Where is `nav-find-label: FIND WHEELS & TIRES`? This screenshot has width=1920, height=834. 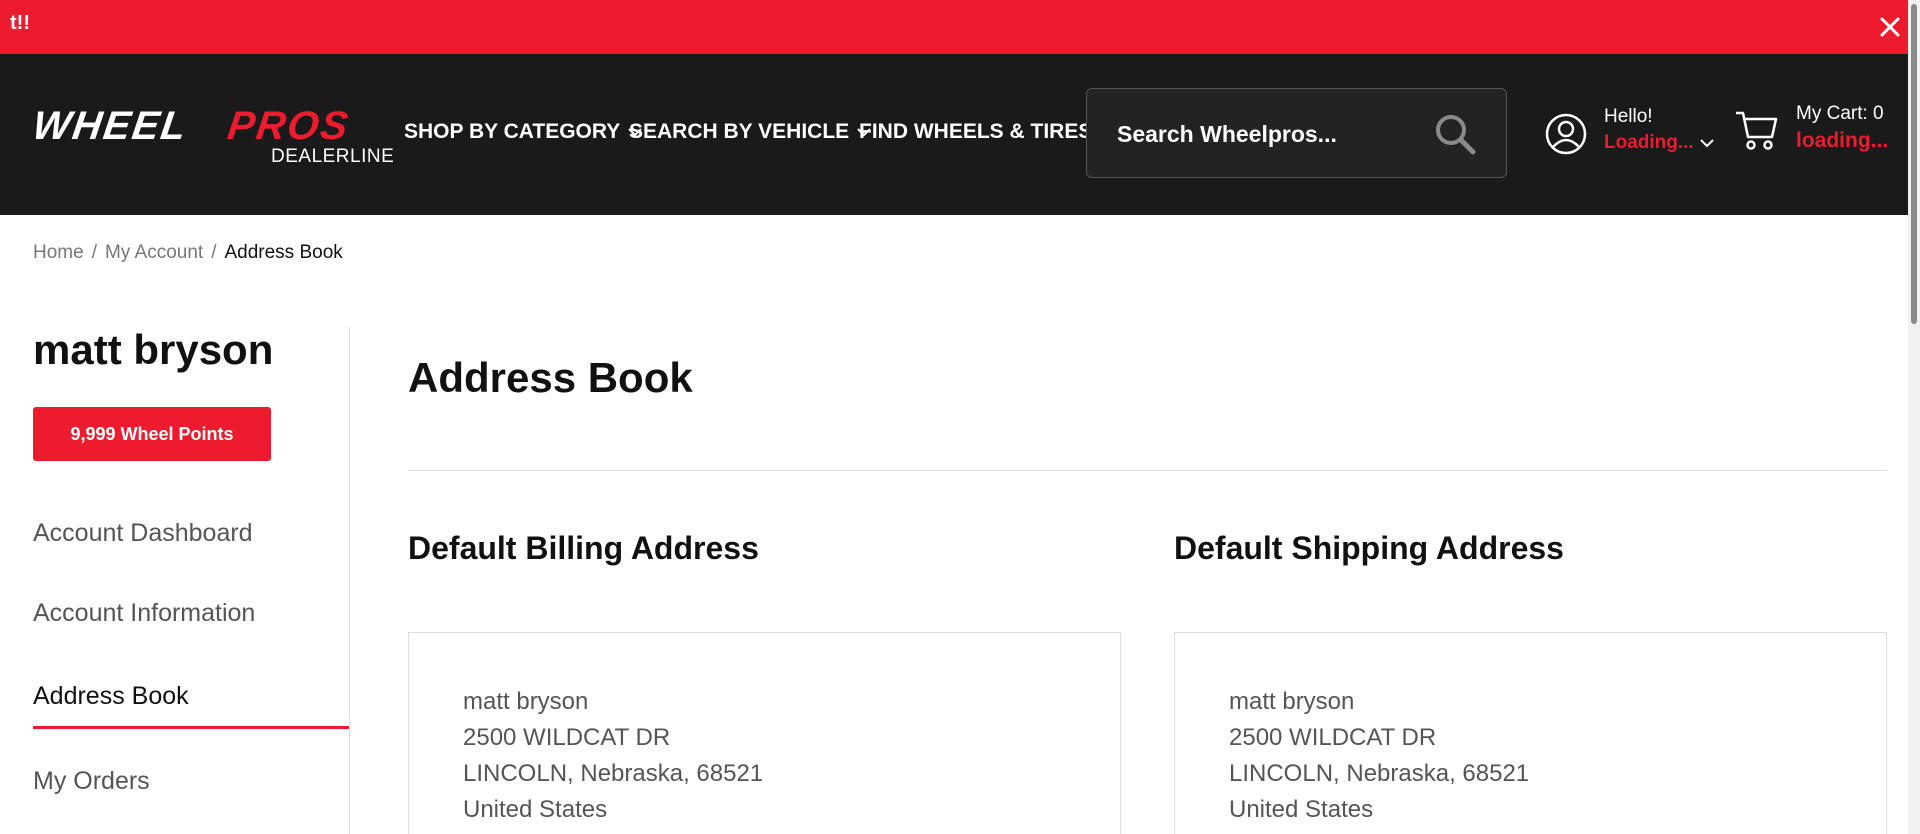 nav-find-label: FIND WHEELS & TIRES is located at coordinates (976, 131).